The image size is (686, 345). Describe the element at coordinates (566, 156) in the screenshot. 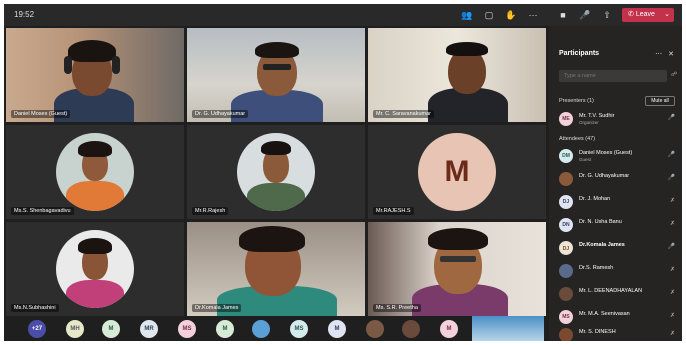

I see `participant-avatar: DM` at that location.